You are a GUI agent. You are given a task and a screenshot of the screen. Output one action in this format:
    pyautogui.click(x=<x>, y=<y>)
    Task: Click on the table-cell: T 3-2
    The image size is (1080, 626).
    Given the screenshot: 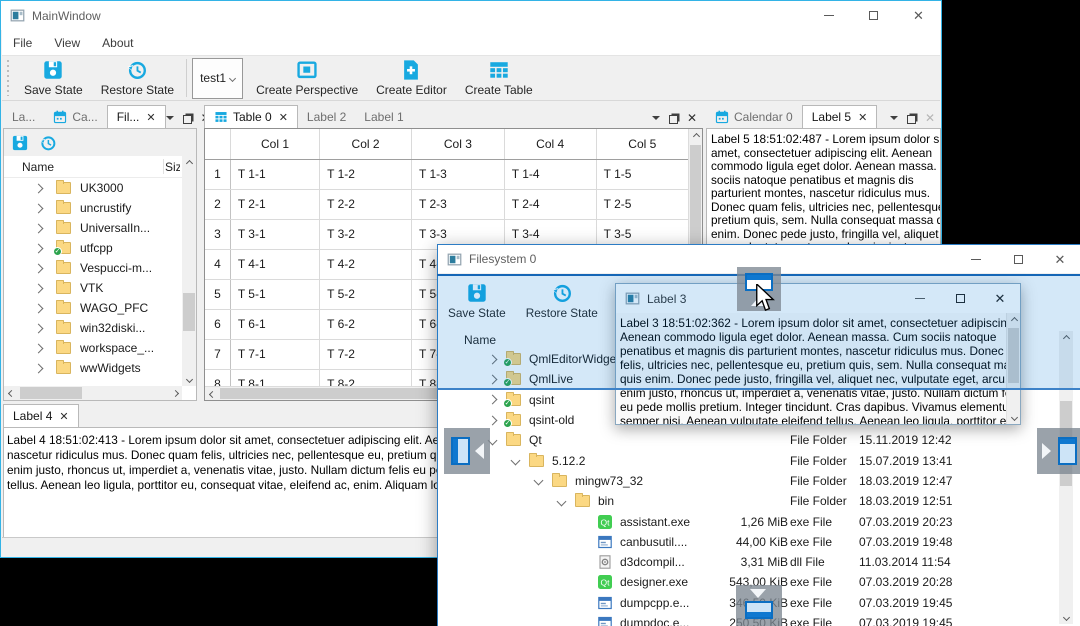 What is the action you would take?
    pyautogui.click(x=365, y=234)
    